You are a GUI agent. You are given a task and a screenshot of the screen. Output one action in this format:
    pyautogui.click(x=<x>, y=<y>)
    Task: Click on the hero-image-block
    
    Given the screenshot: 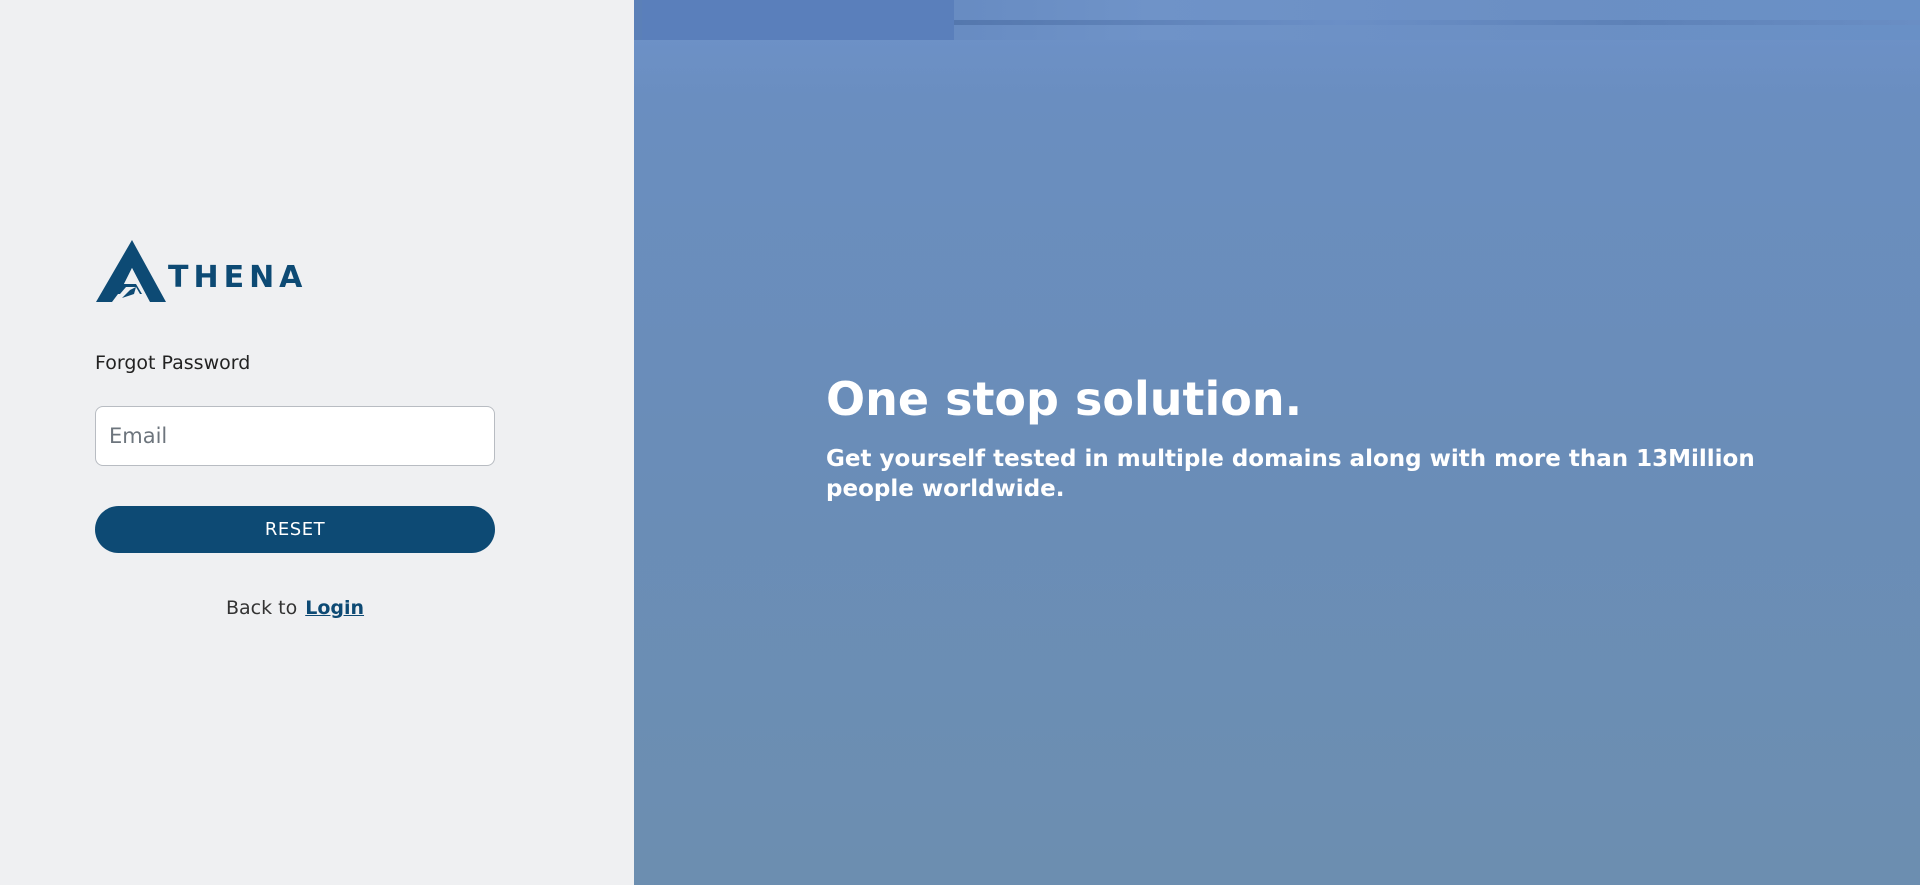 What is the action you would take?
    pyautogui.click(x=798, y=20)
    